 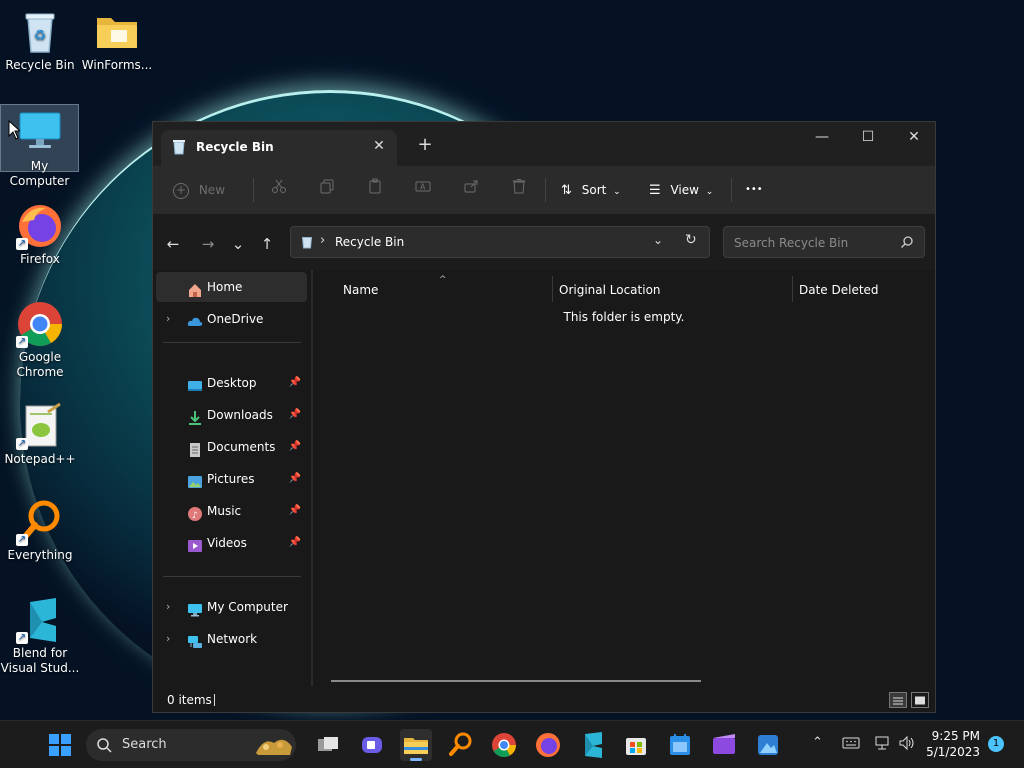 I want to click on taskbar-blend, so click(x=592, y=745).